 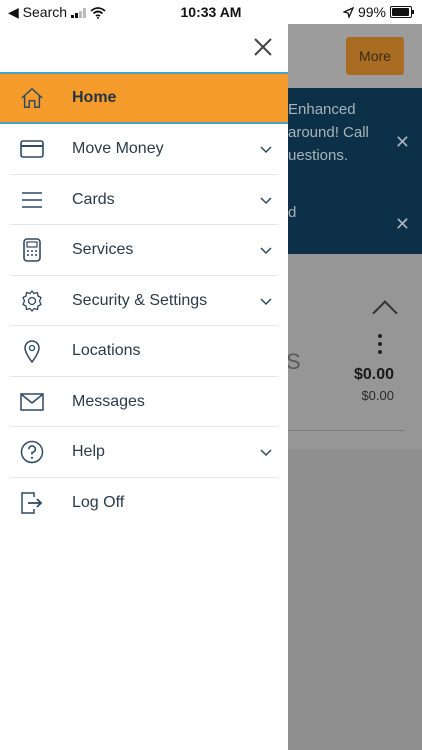 What do you see at coordinates (88, 452) in the screenshot?
I see `nav-item-label: Help` at bounding box center [88, 452].